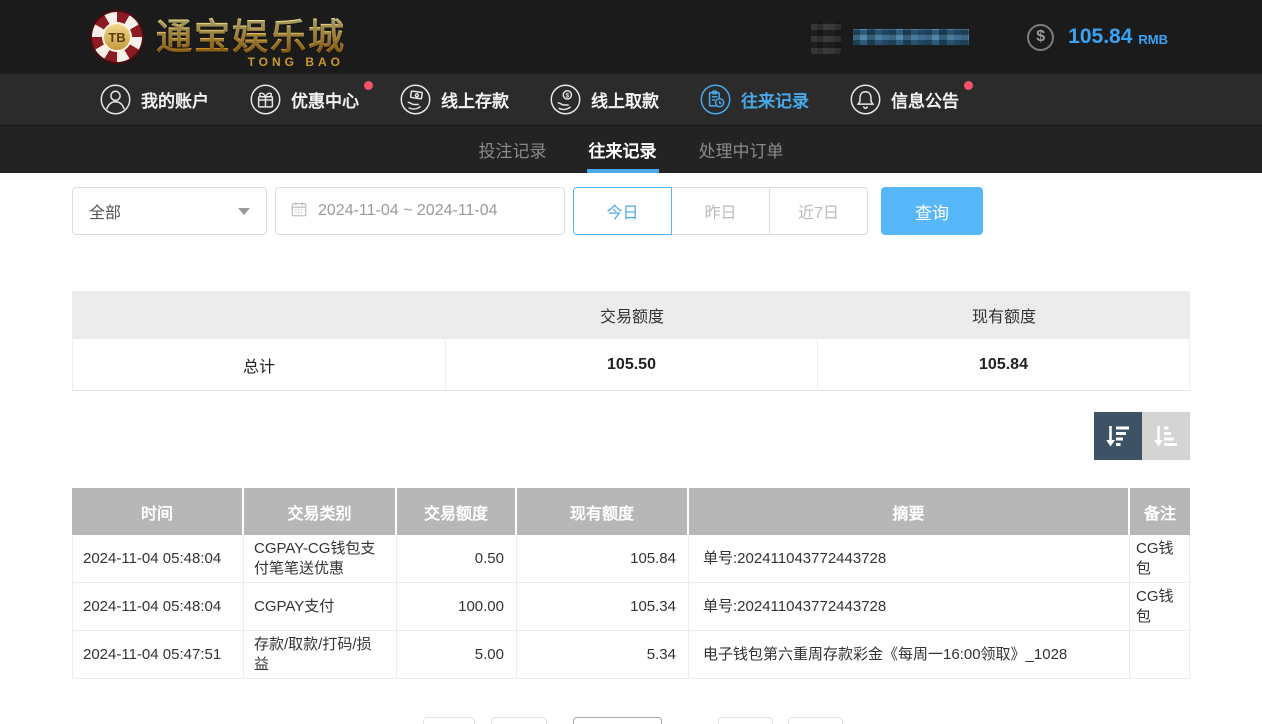  What do you see at coordinates (1153, 39) in the screenshot?
I see `balance-currency: RMB` at bounding box center [1153, 39].